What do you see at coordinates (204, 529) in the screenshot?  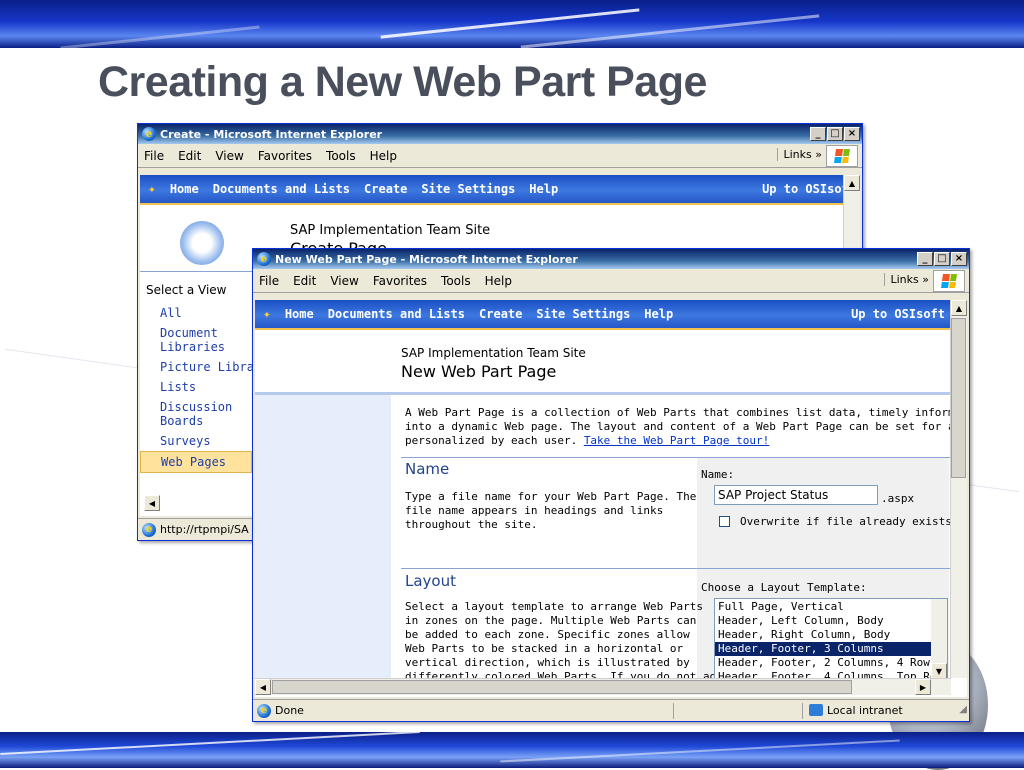 I see `status-url: http://rtpmpi/SA` at bounding box center [204, 529].